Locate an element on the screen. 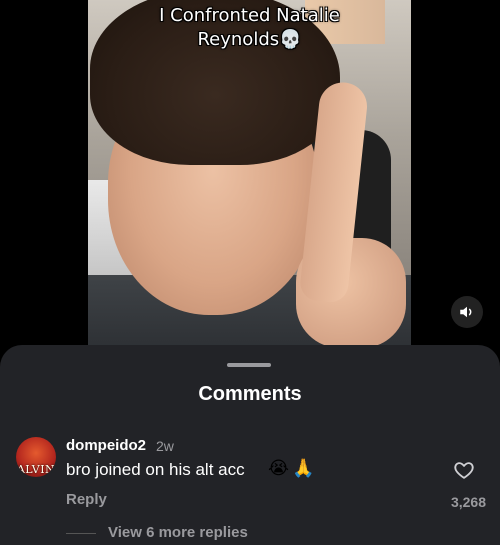 This screenshot has width=500, height=545. video-caption: I Confronted Natalie Reynolds💀 is located at coordinates (249, 27).